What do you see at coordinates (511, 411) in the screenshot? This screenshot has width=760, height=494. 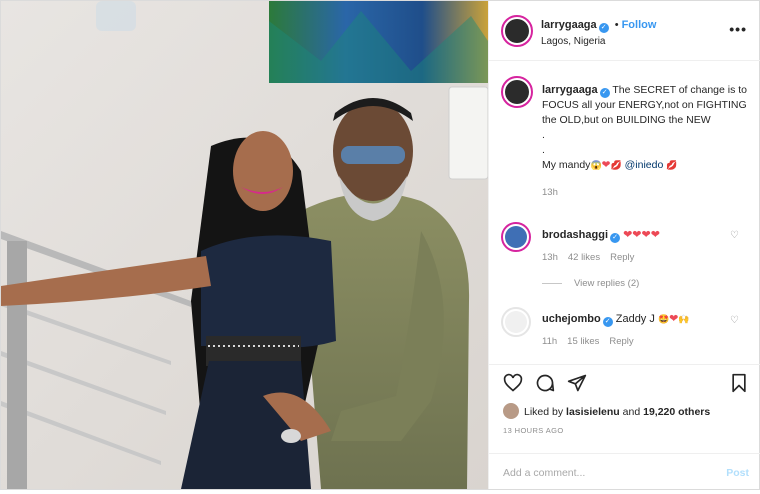 I see `liker-avatar` at bounding box center [511, 411].